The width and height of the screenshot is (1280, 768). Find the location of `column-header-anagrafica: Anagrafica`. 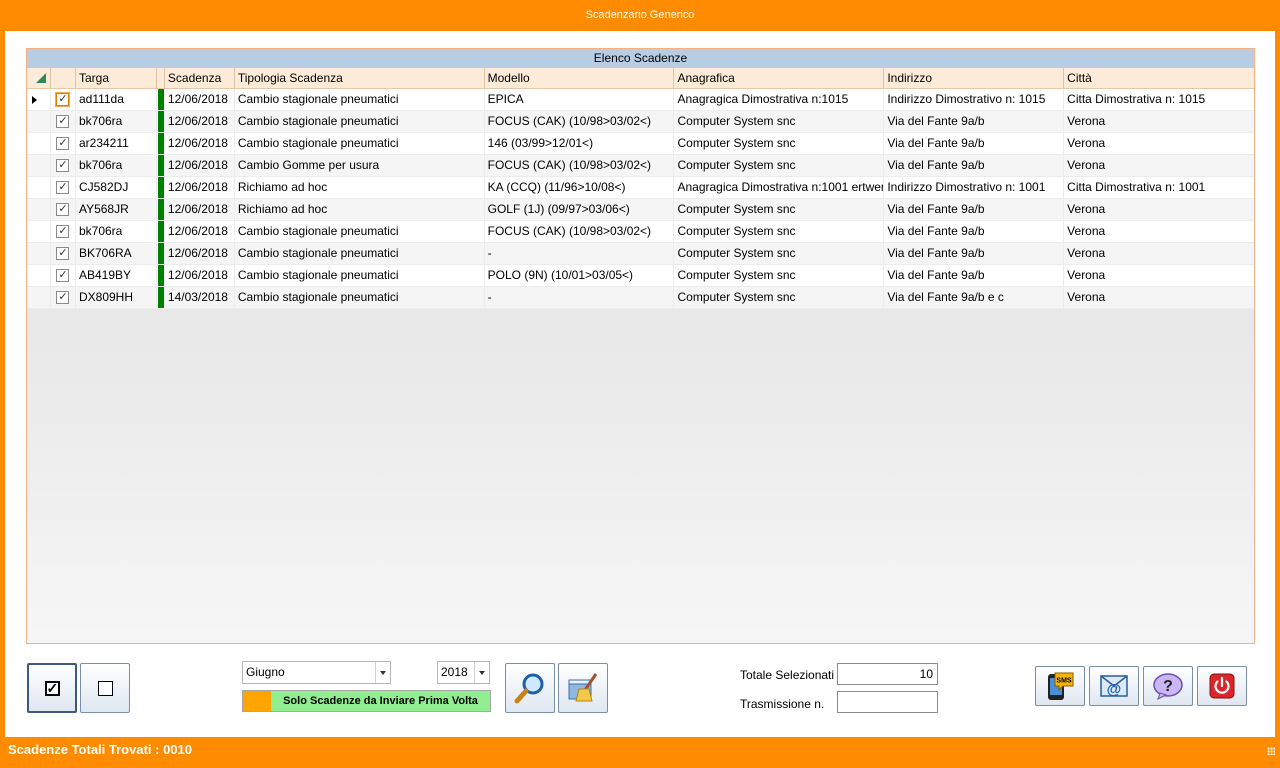

column-header-anagrafica: Anagrafica is located at coordinates (779, 78).